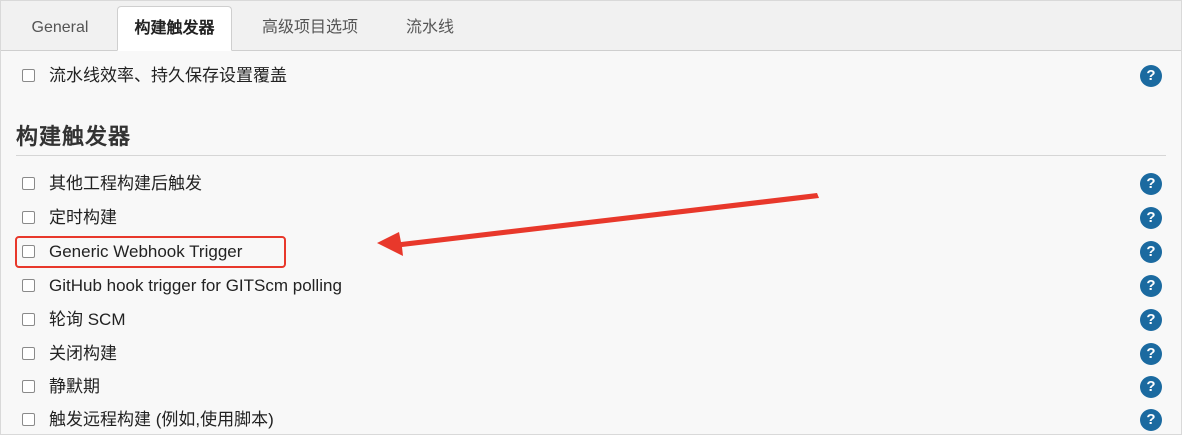 The width and height of the screenshot is (1182, 437). What do you see at coordinates (161, 419) in the screenshot?
I see `trigger-label: 触发远程构建 (例如,使用脚本)` at bounding box center [161, 419].